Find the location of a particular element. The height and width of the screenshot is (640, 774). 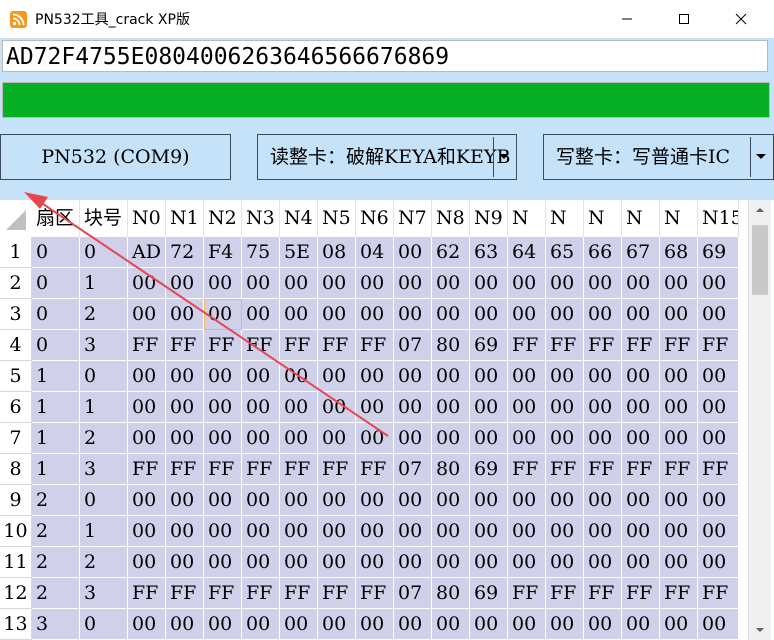

row-header: 4 is located at coordinates (16, 345).